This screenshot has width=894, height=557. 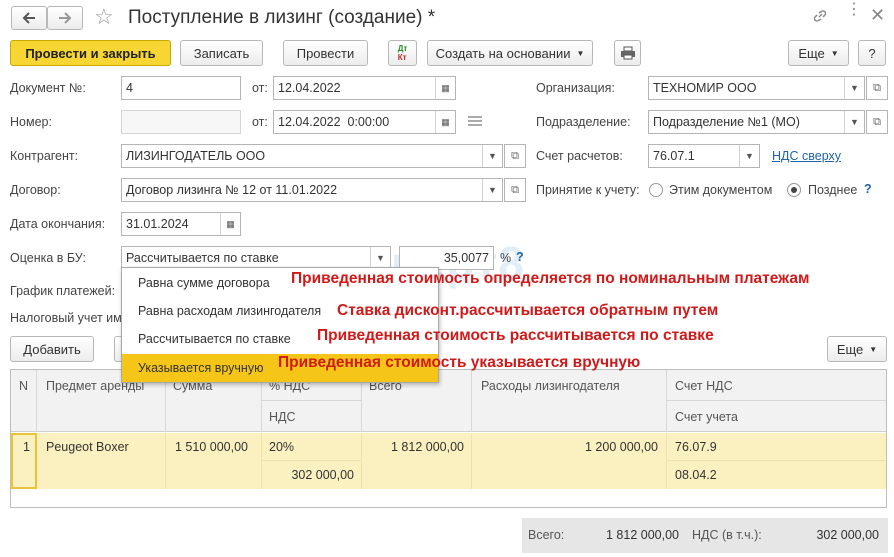 What do you see at coordinates (872, 53) in the screenshot?
I see `help-button: ?` at bounding box center [872, 53].